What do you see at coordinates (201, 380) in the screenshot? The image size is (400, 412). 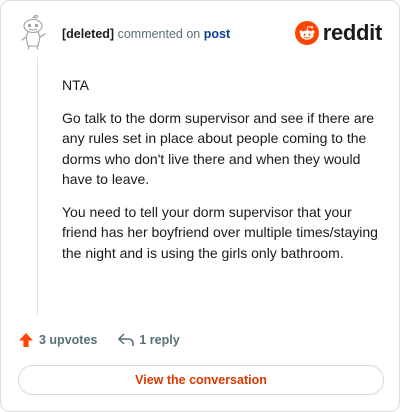 I see `view-conversation-button: View the conversation` at bounding box center [201, 380].